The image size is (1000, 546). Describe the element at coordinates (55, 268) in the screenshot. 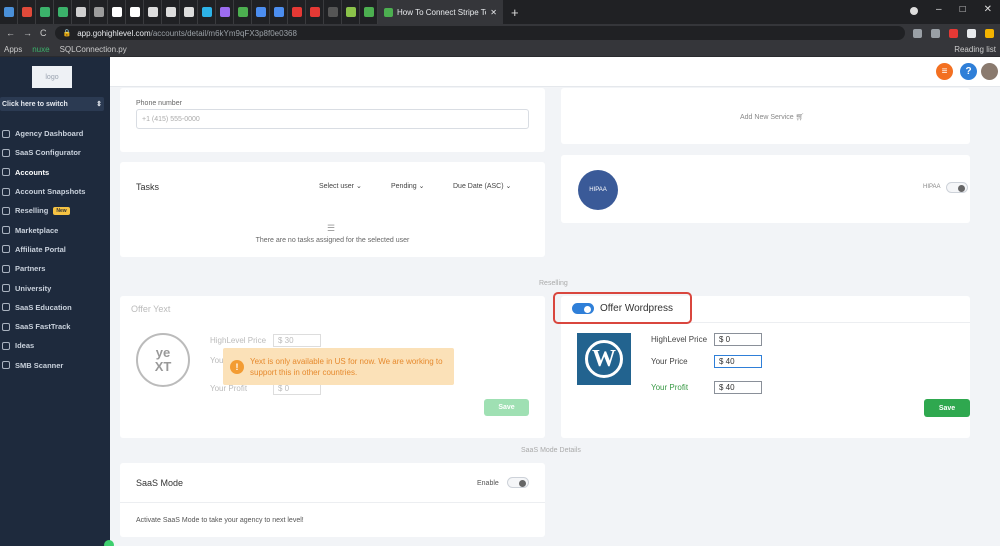

I see `sidebar-item-partners: Partners` at that location.